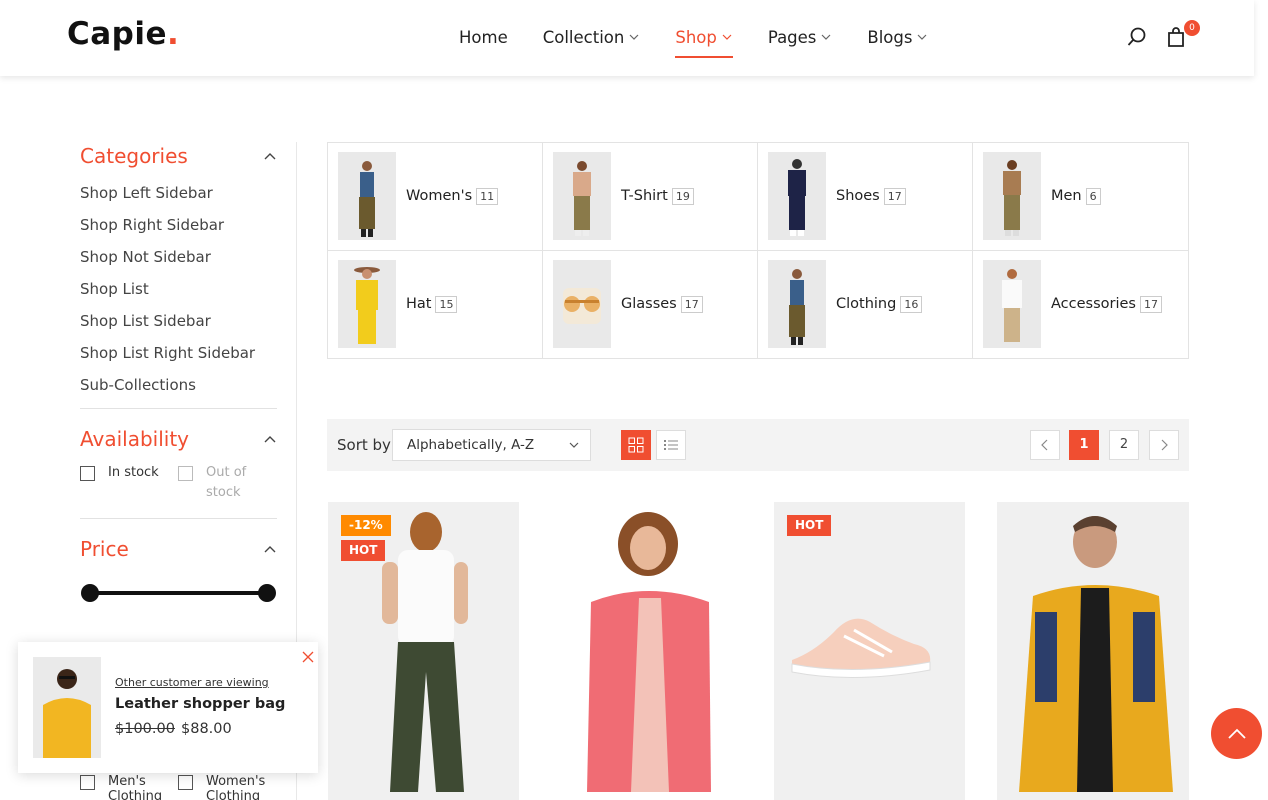  I want to click on price-header: Price, so click(178, 549).